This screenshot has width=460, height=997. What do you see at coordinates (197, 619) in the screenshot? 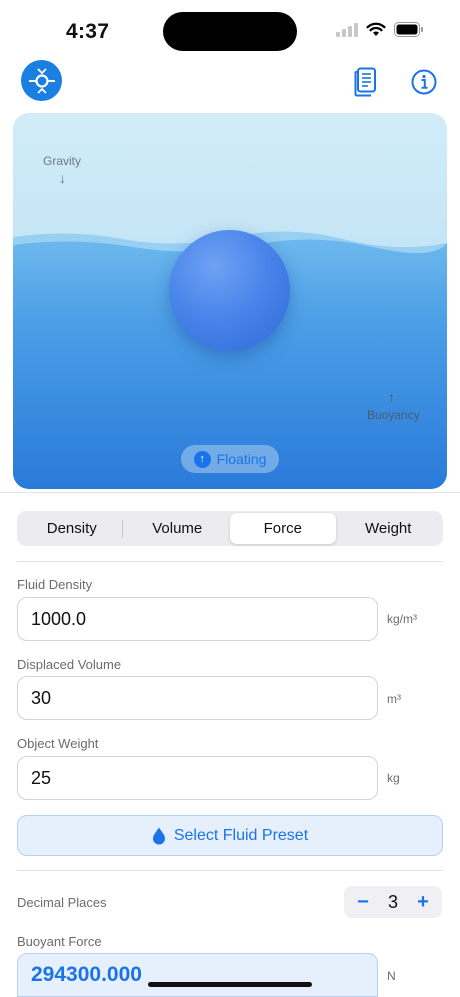
I see `fluid-density-field` at bounding box center [197, 619].